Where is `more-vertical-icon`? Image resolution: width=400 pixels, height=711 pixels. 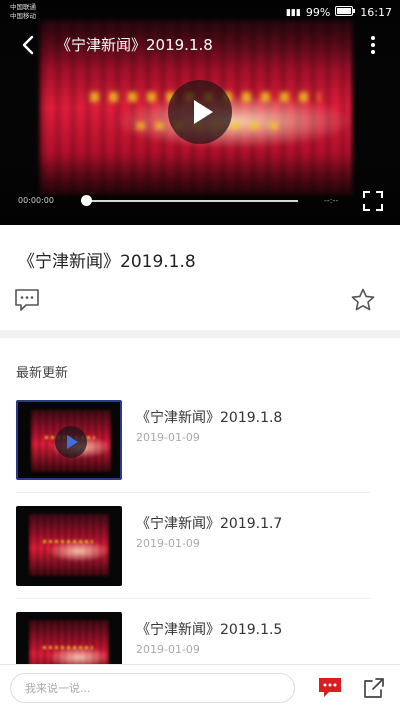 more-vertical-icon is located at coordinates (373, 45).